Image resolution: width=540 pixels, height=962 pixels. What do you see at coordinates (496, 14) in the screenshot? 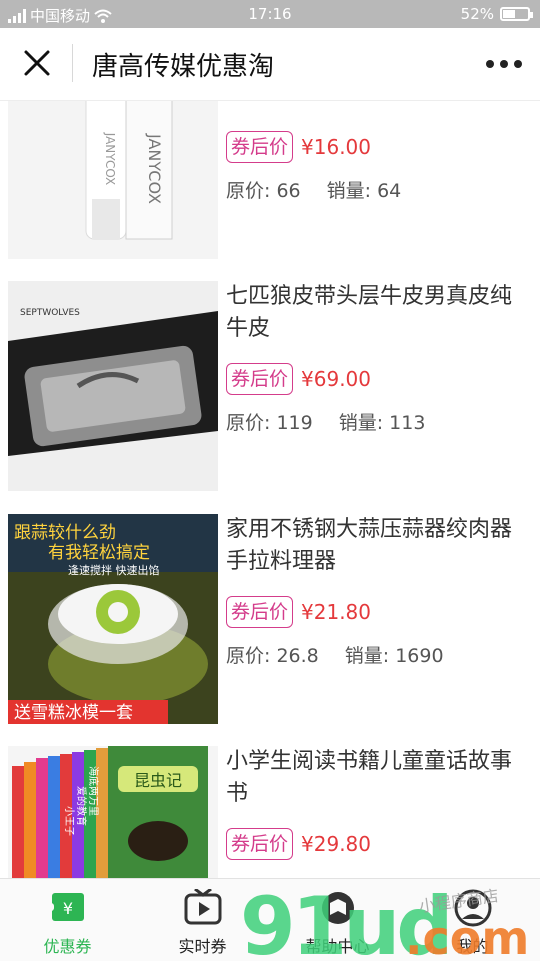
I see `status-right: 52%` at bounding box center [496, 14].